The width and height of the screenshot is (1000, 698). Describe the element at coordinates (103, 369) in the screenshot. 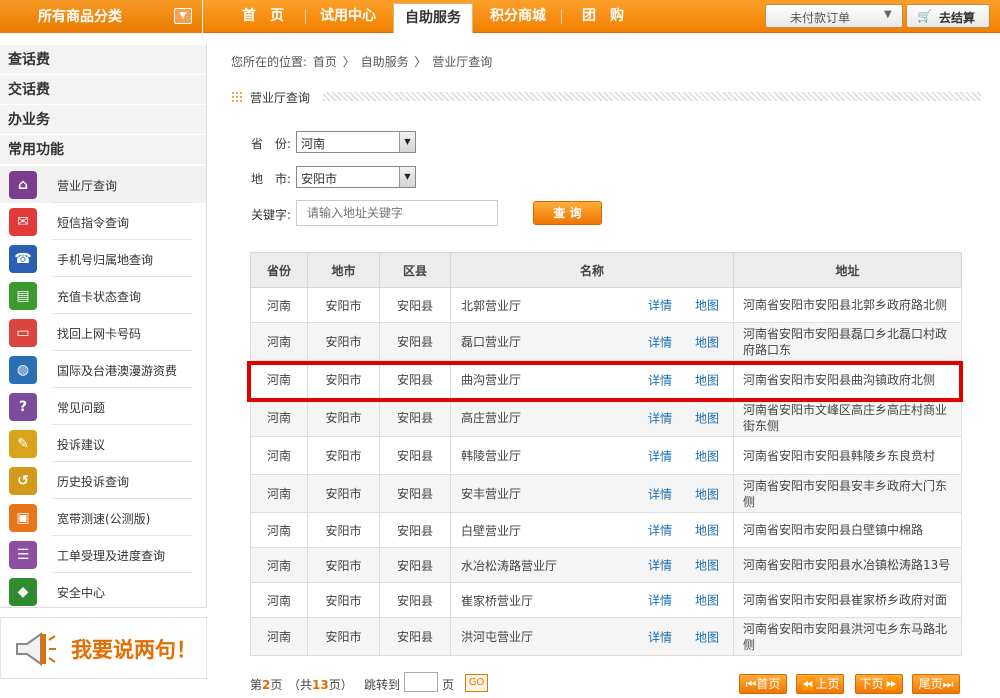

I see `sidebar-item-roaming-rates: ◍ 国际及台港澳漫游资费` at that location.